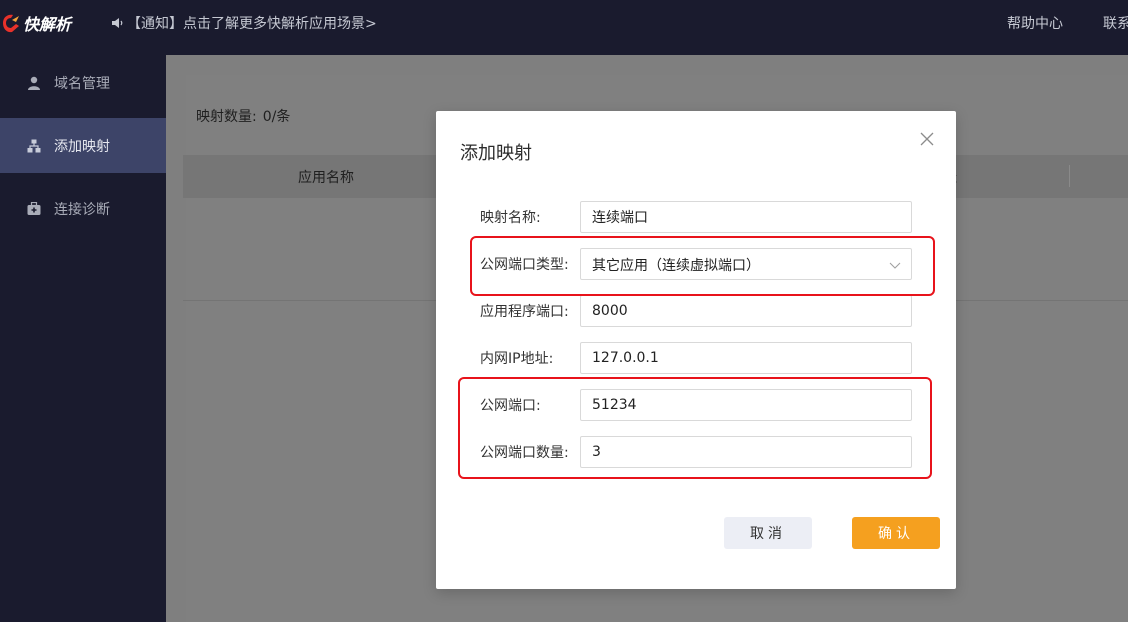 Image resolution: width=1128 pixels, height=622 pixels. Describe the element at coordinates (252, 24) in the screenshot. I see `notice-text: 【通知】点击了解更多快解析应用场景>` at that location.